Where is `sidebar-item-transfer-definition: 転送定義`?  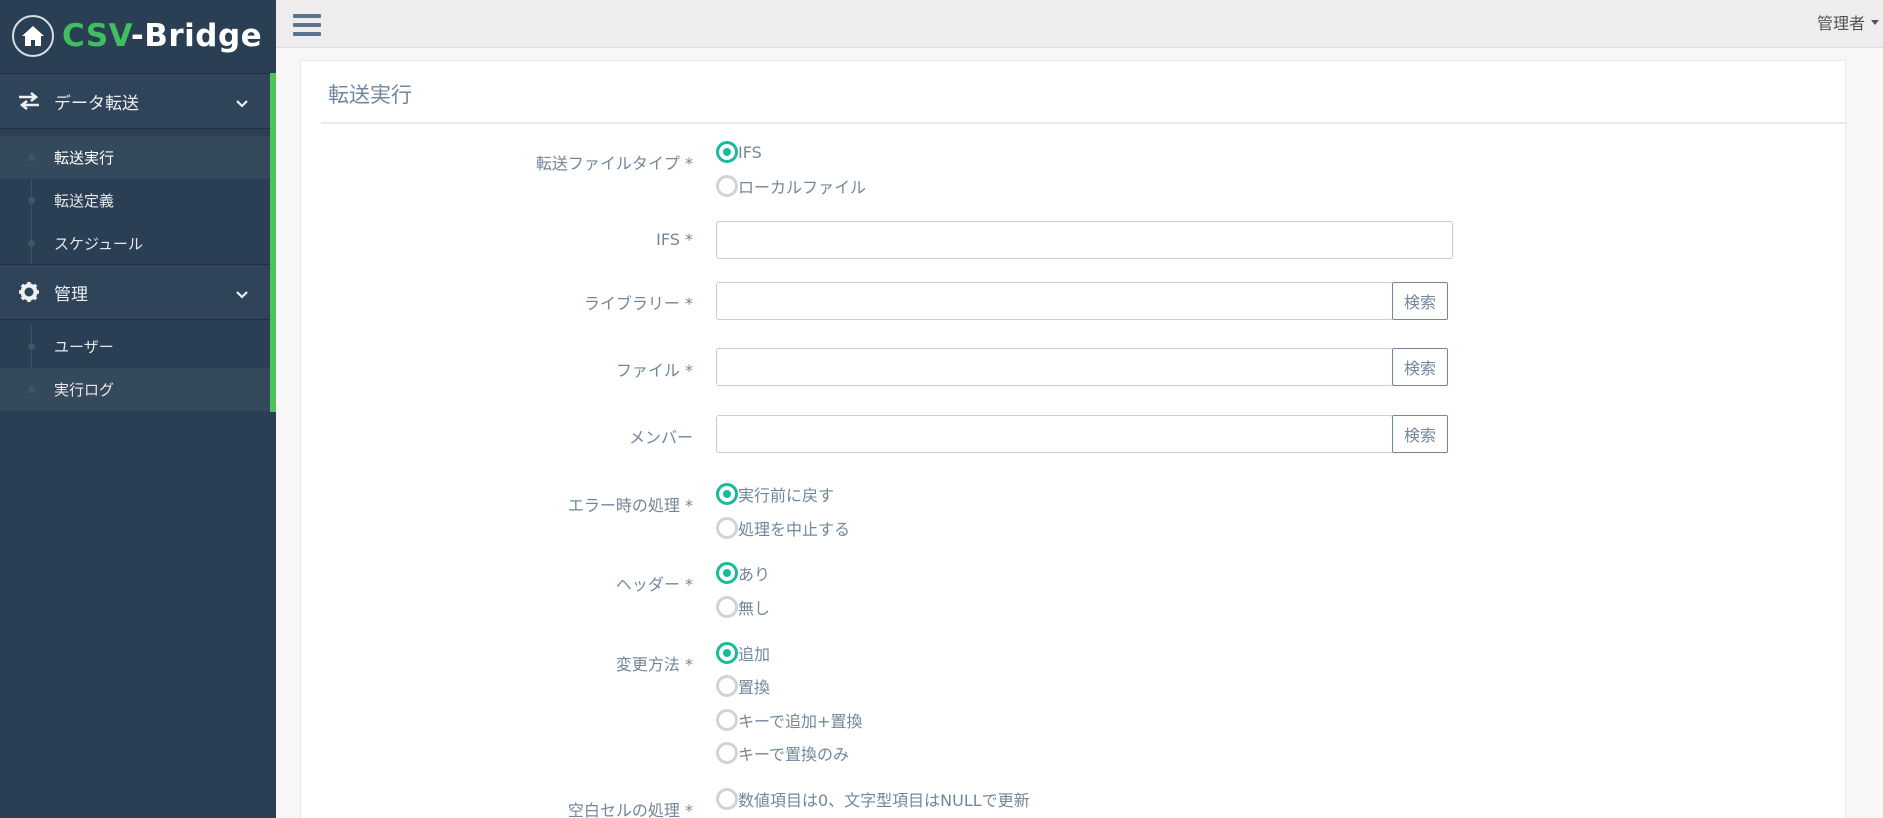 sidebar-item-transfer-definition: 転送定義 is located at coordinates (135, 200).